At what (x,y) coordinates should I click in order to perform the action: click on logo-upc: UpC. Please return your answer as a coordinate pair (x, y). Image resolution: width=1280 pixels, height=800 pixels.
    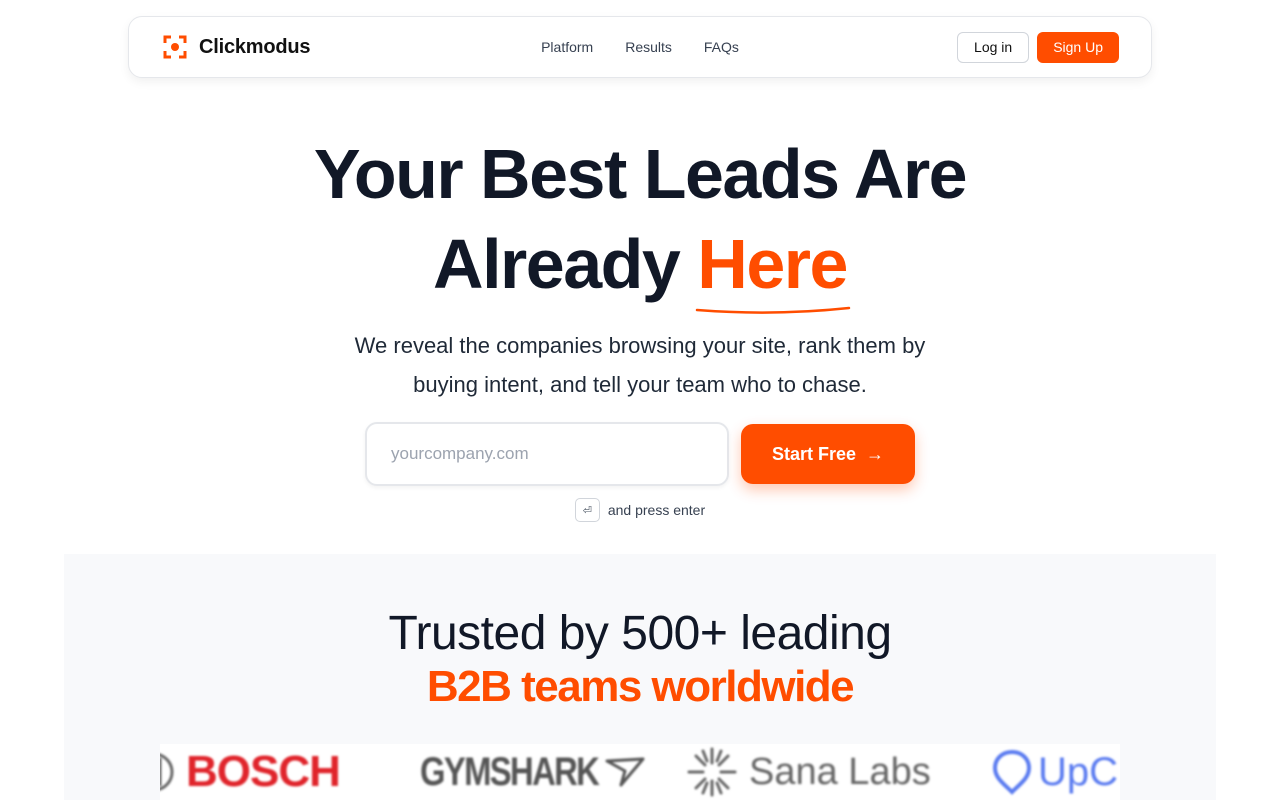
    Looking at the image, I should click on (1055, 772).